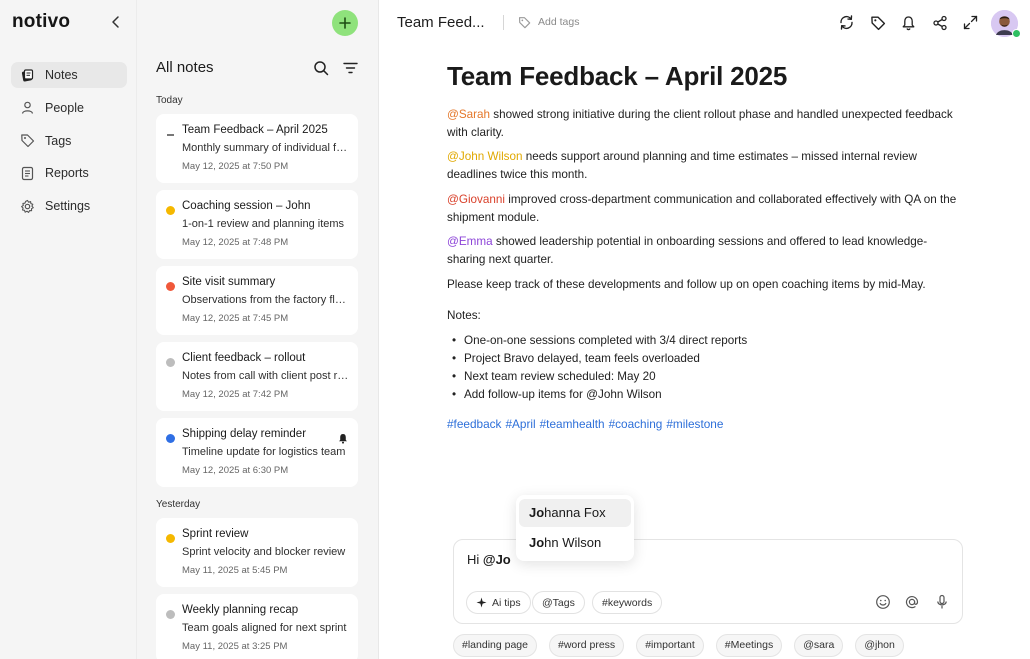 Image resolution: width=1030 pixels, height=659 pixels. Describe the element at coordinates (116, 22) in the screenshot. I see `collapse-sidebar-button` at that location.